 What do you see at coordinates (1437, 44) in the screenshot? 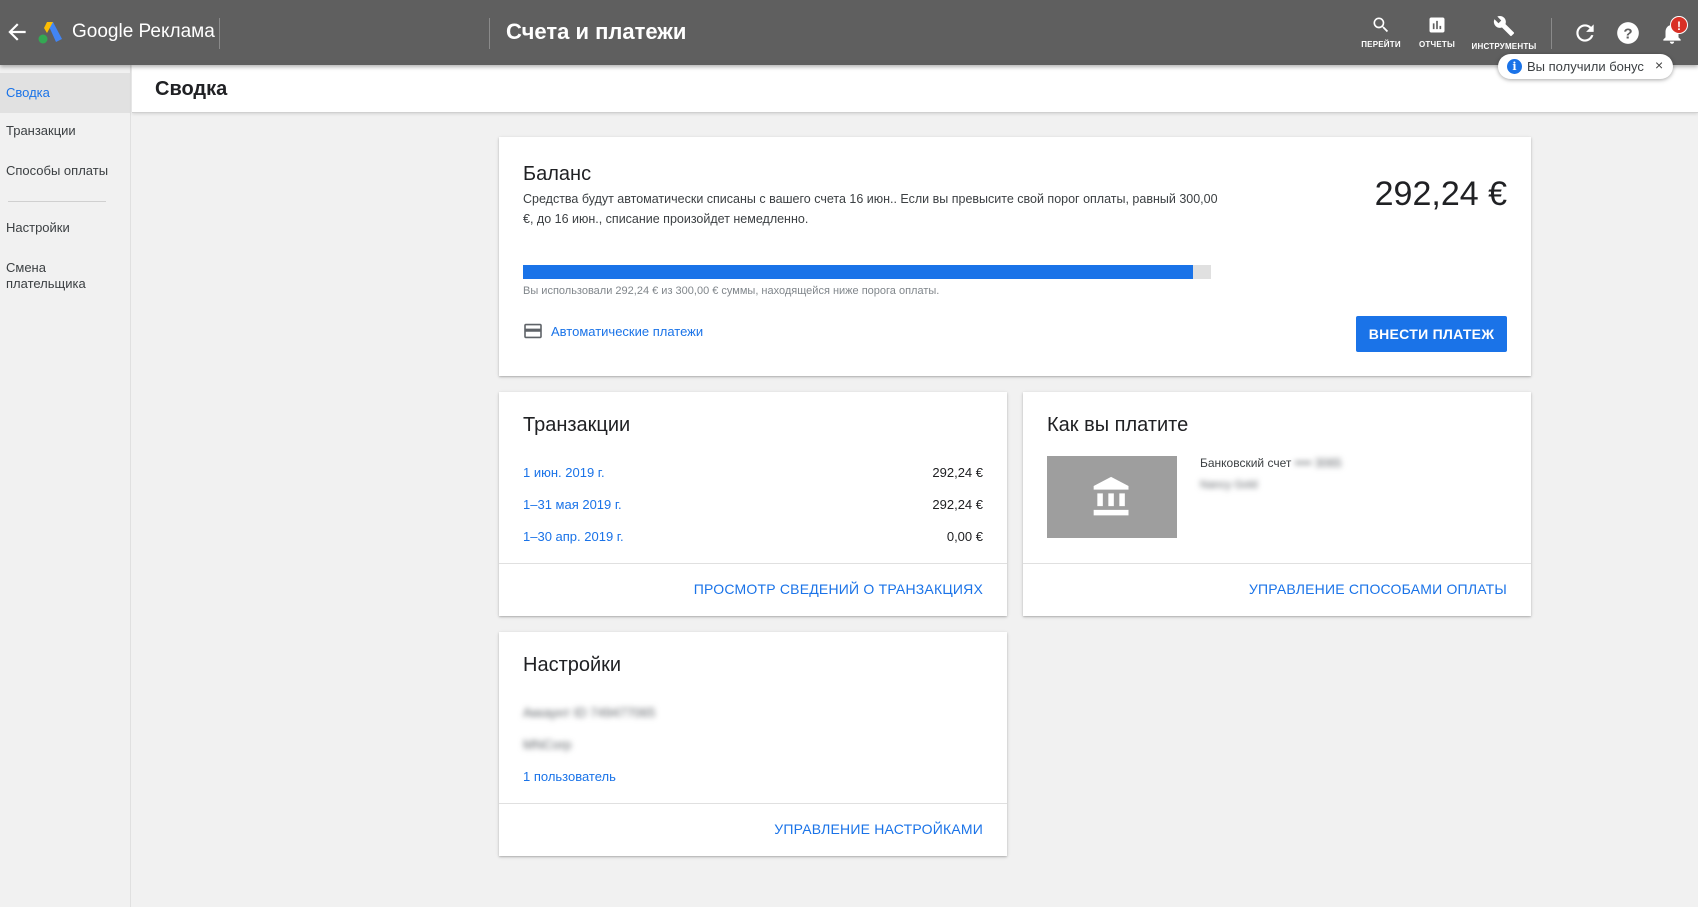
I see `reports-label: ОТЧЕТЫ` at bounding box center [1437, 44].